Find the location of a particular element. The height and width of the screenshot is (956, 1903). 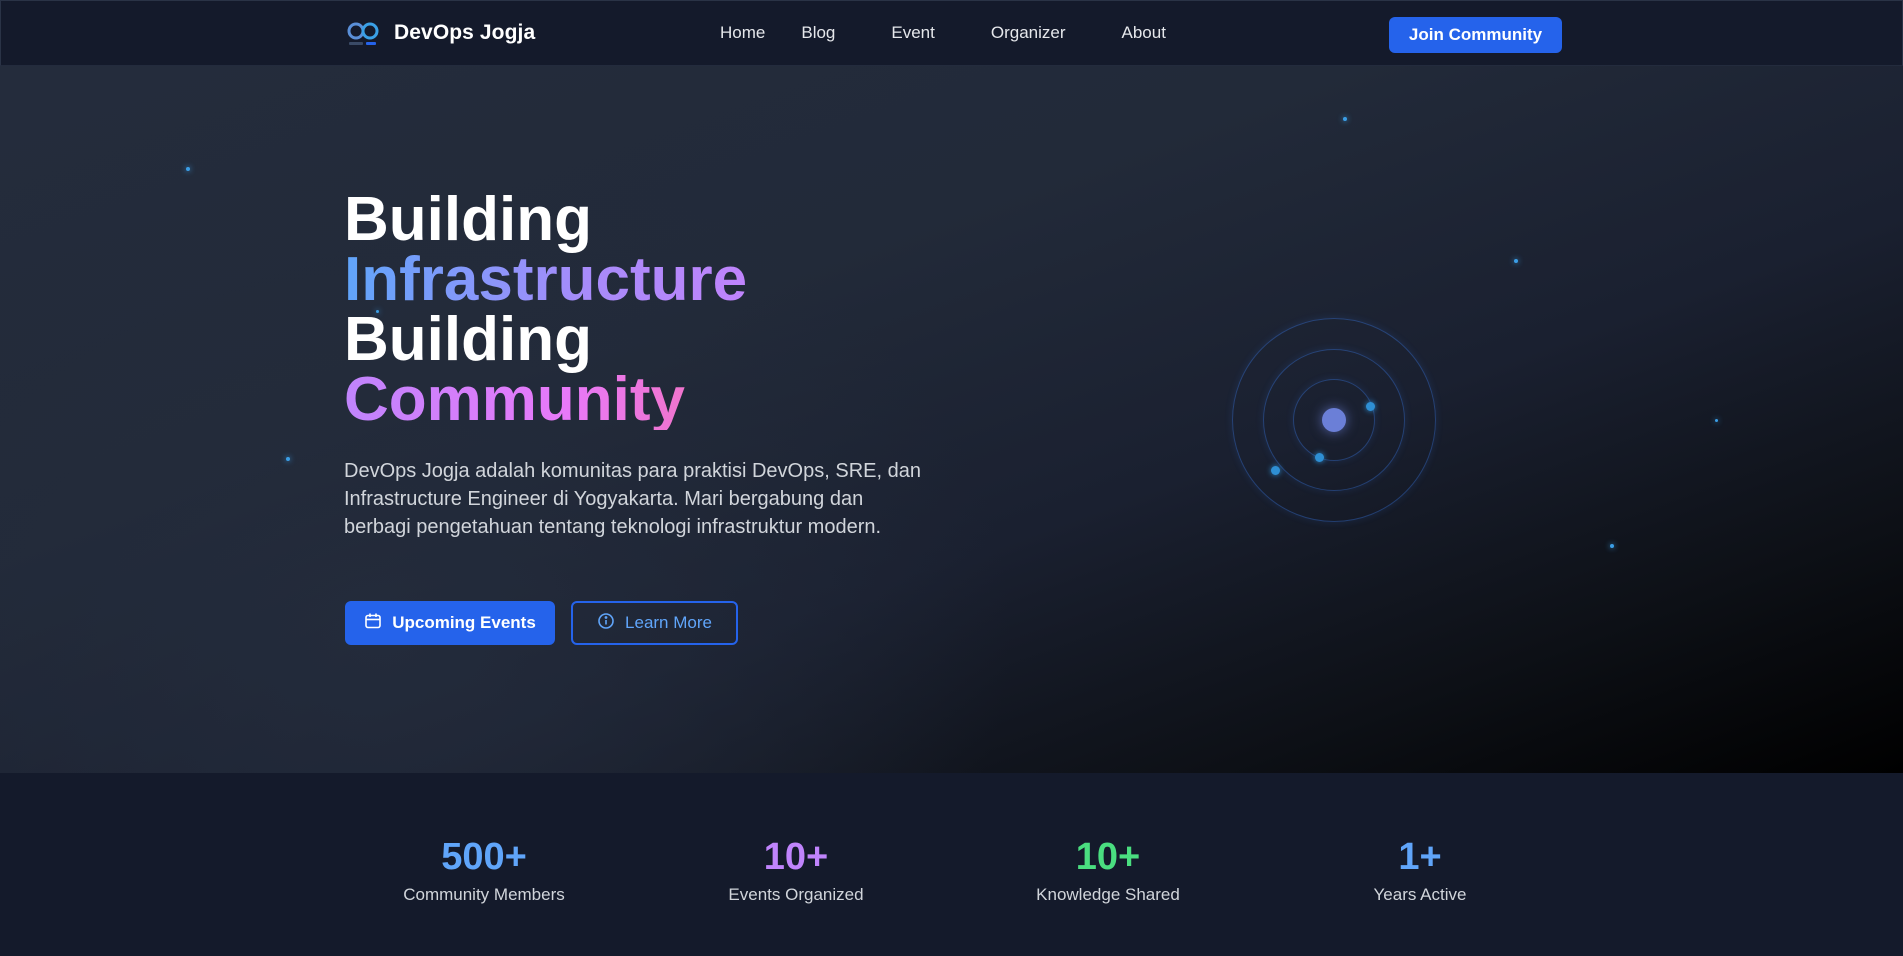

devops-jogja-logo-icon is located at coordinates (364, 33).